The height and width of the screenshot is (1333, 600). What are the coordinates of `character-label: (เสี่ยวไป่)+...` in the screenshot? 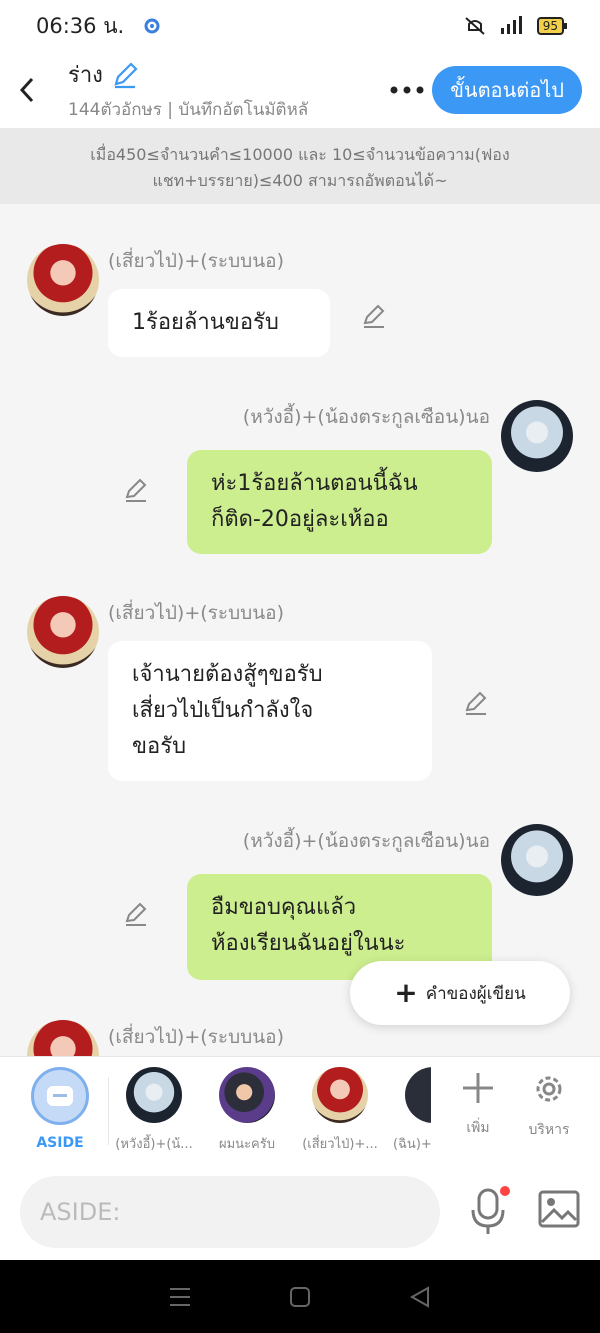 It's located at (340, 1144).